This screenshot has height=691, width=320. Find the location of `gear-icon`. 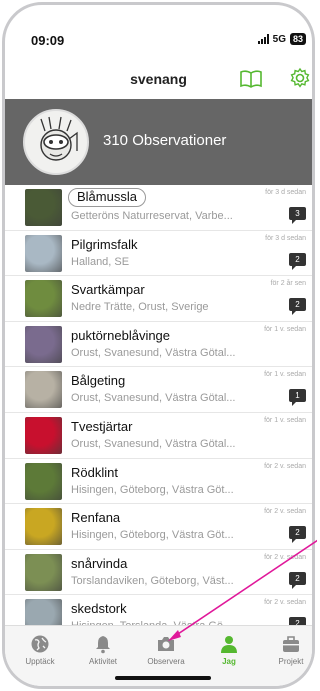

gear-icon is located at coordinates (300, 78).